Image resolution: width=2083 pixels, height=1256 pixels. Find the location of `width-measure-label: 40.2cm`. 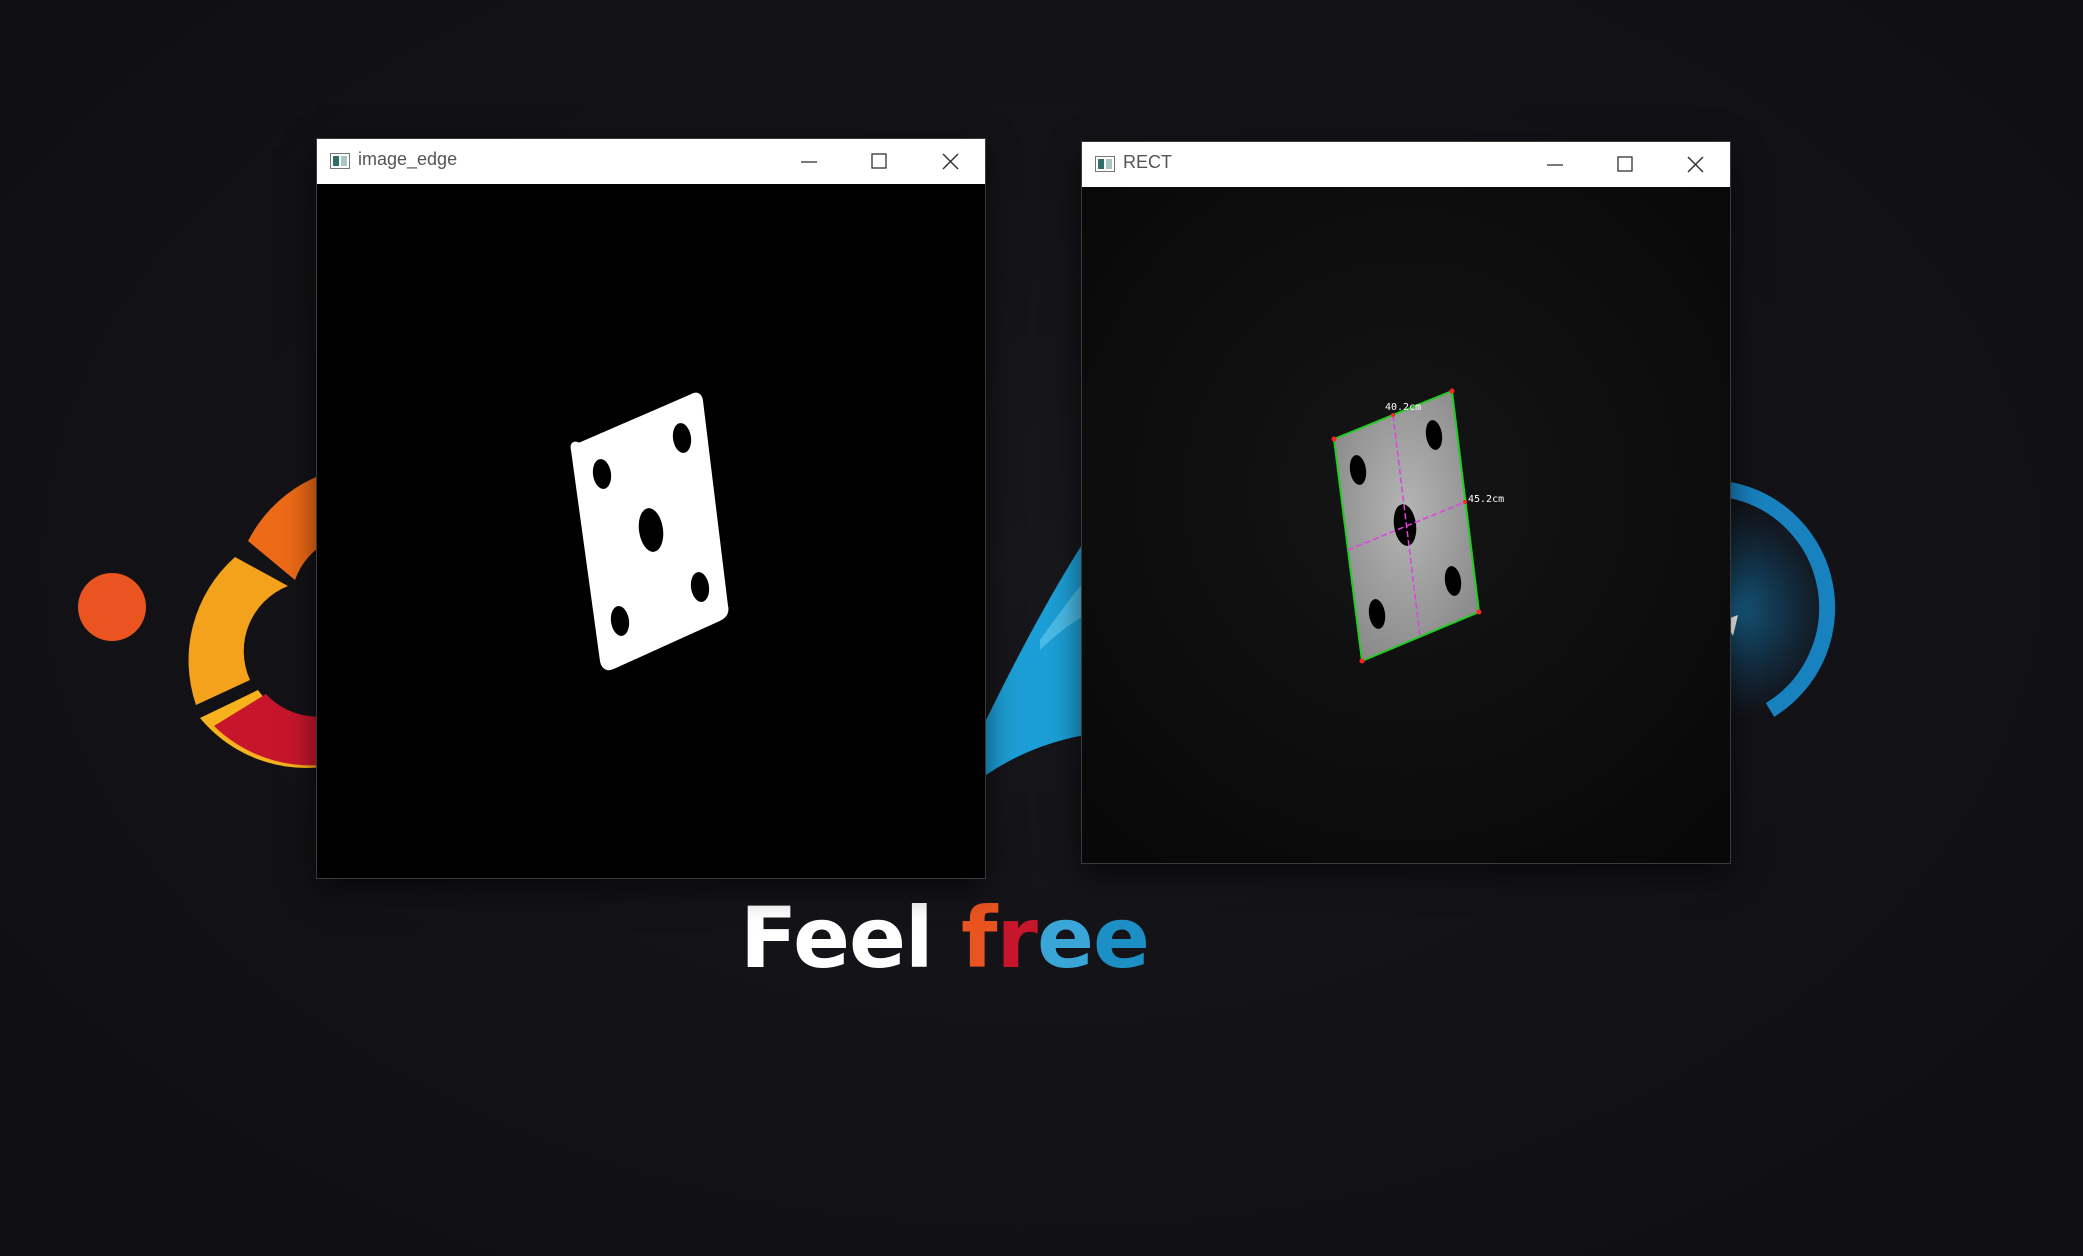

width-measure-label: 40.2cm is located at coordinates (1403, 407).